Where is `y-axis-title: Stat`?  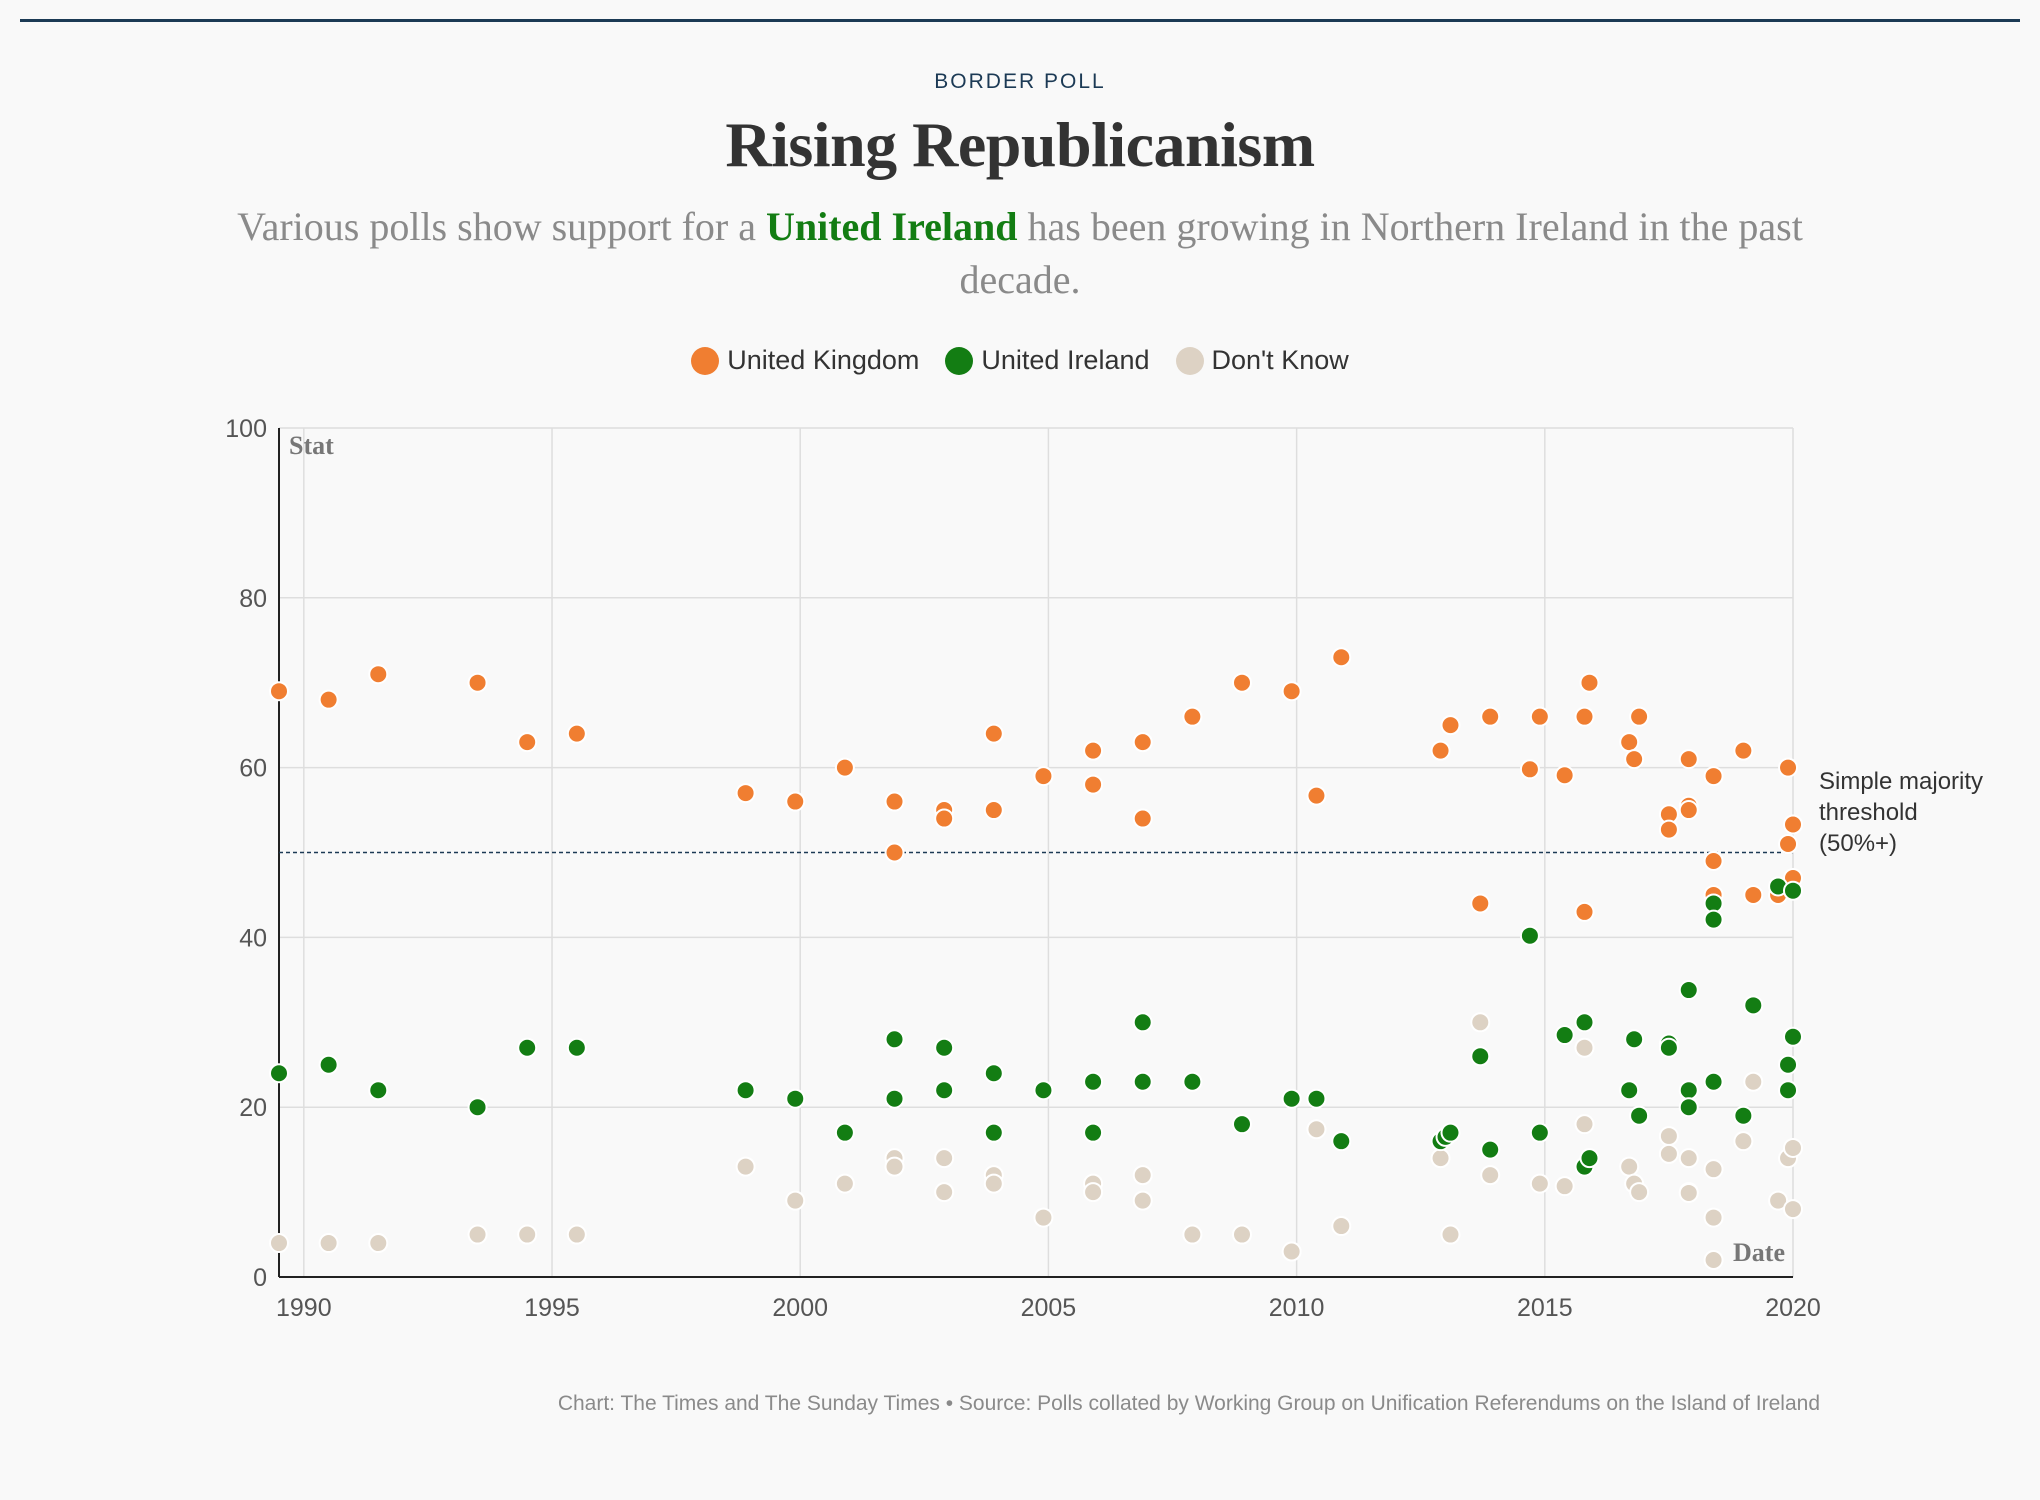 y-axis-title: Stat is located at coordinates (311, 445).